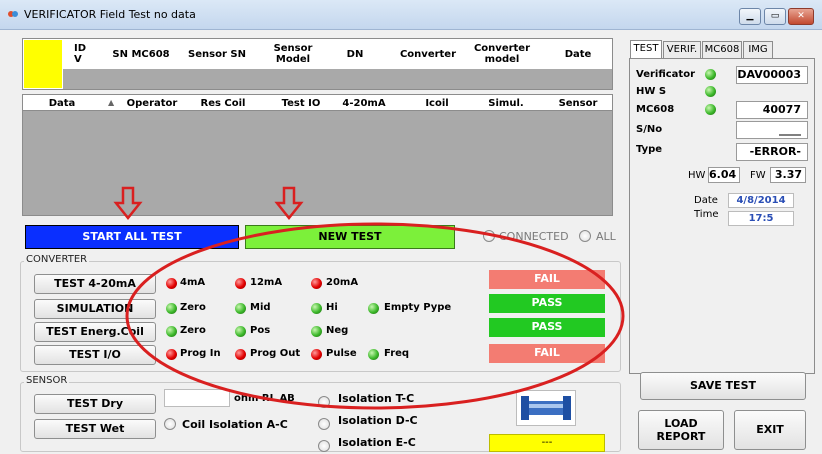 The width and height of the screenshot is (822, 454). What do you see at coordinates (152, 103) in the screenshot?
I see `col-operator: Operator` at bounding box center [152, 103].